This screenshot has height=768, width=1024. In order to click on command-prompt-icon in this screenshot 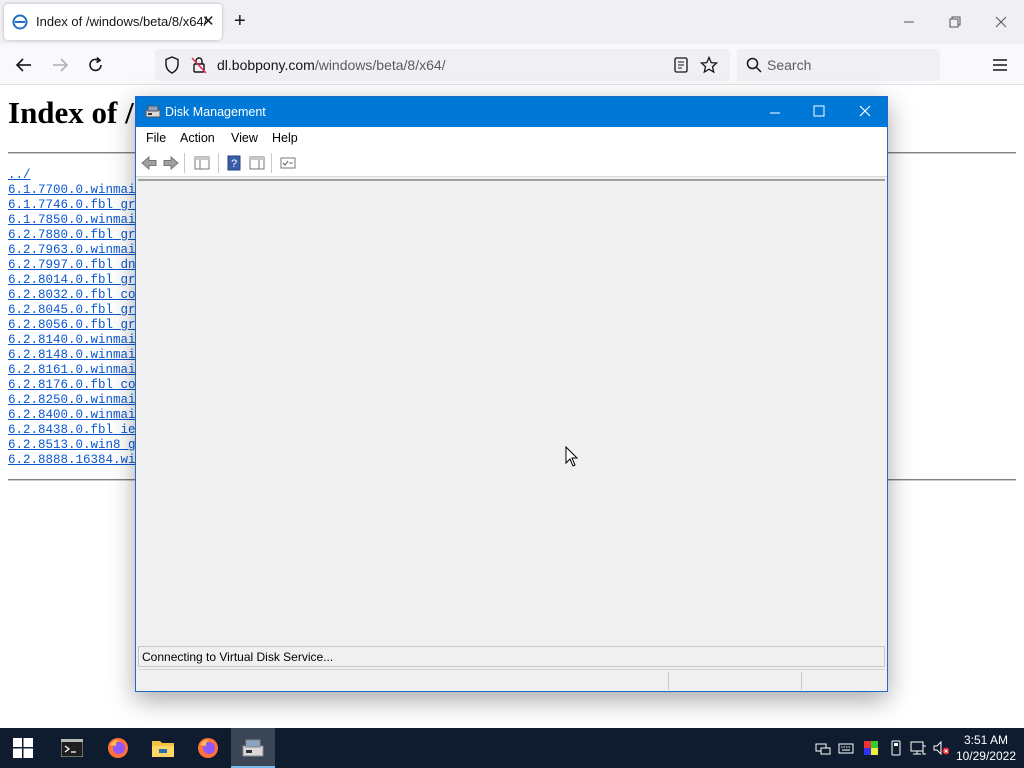, I will do `click(72, 748)`.